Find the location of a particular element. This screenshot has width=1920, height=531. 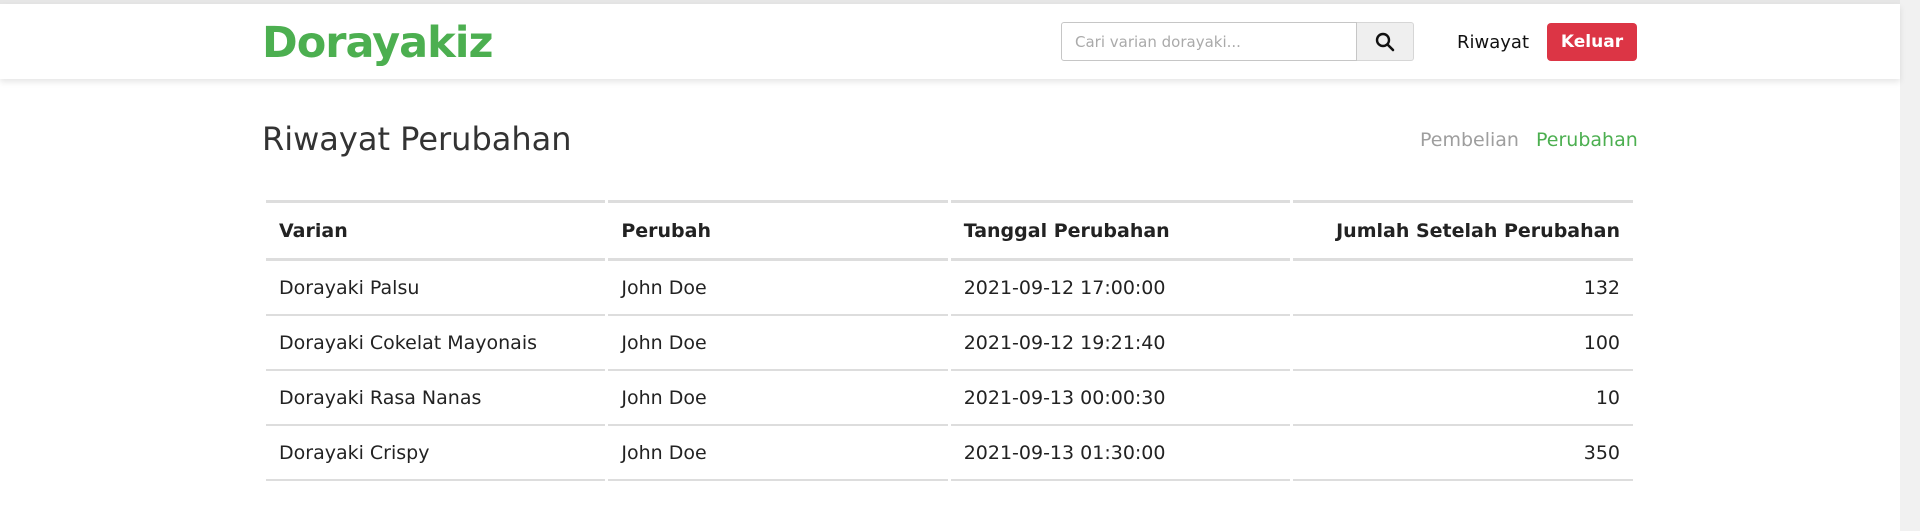

brand-logo: Dorayakiz is located at coordinates (378, 43).